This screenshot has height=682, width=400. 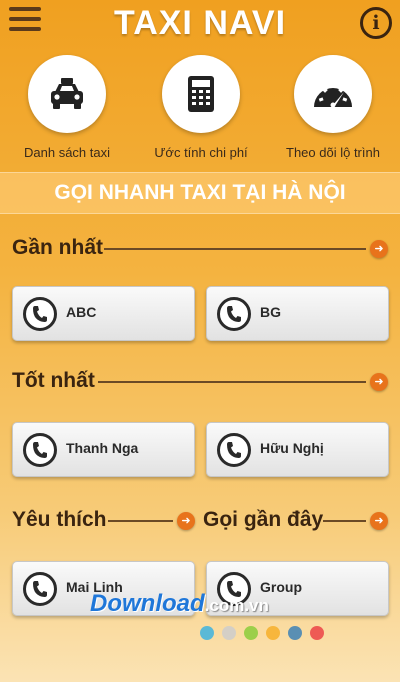 I want to click on top-bar: TAXI NAVI i, so click(x=200, y=24).